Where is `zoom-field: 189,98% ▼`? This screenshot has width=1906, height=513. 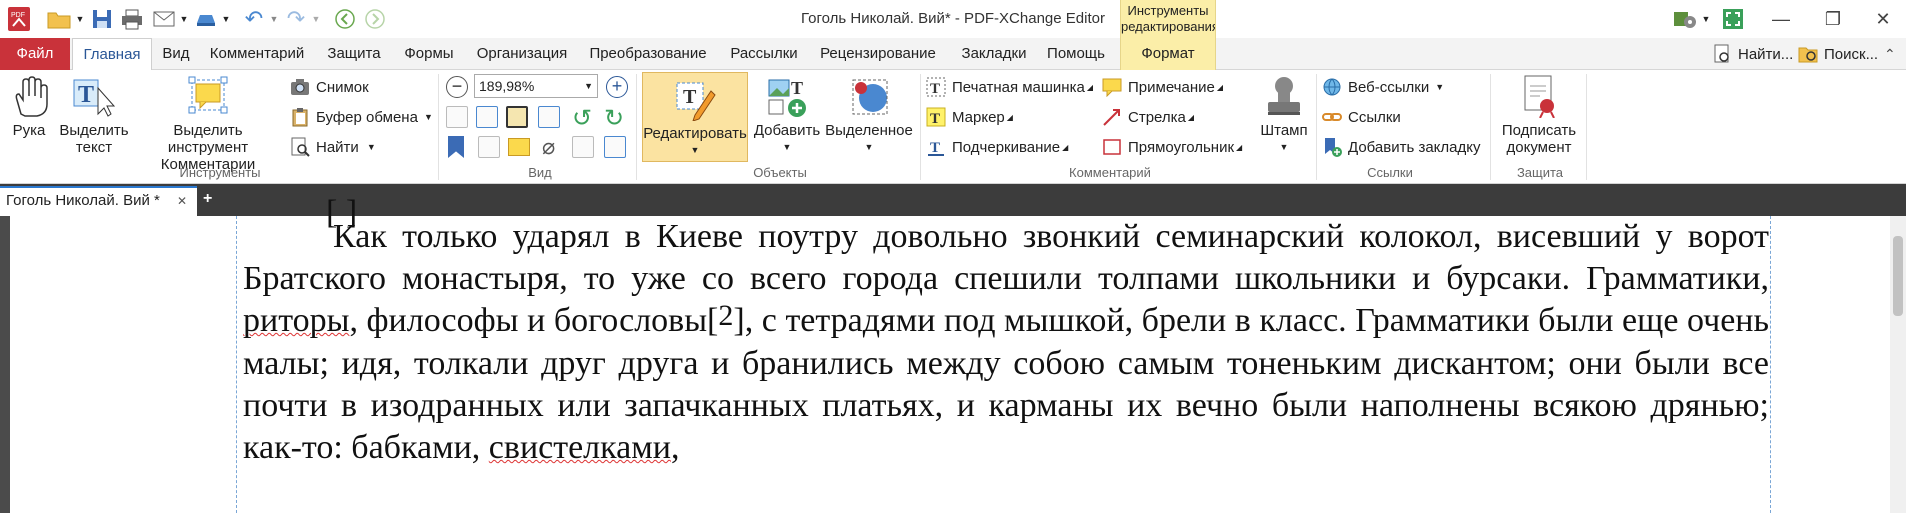
zoom-field: 189,98% ▼ is located at coordinates (536, 86).